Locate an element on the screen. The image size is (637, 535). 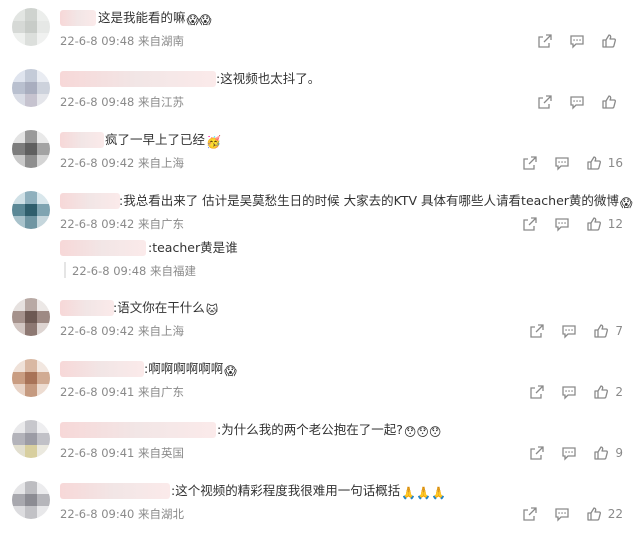
reply-item: :teacher黄是谁 22-6-8 09:48 来自福建 is located at coordinates (340, 258).